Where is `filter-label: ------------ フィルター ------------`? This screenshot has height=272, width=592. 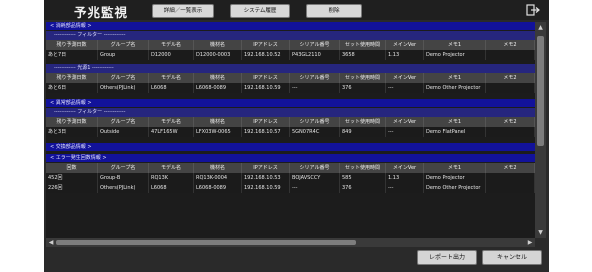
filter-label: ------------ フィルター ------------ is located at coordinates (90, 35).